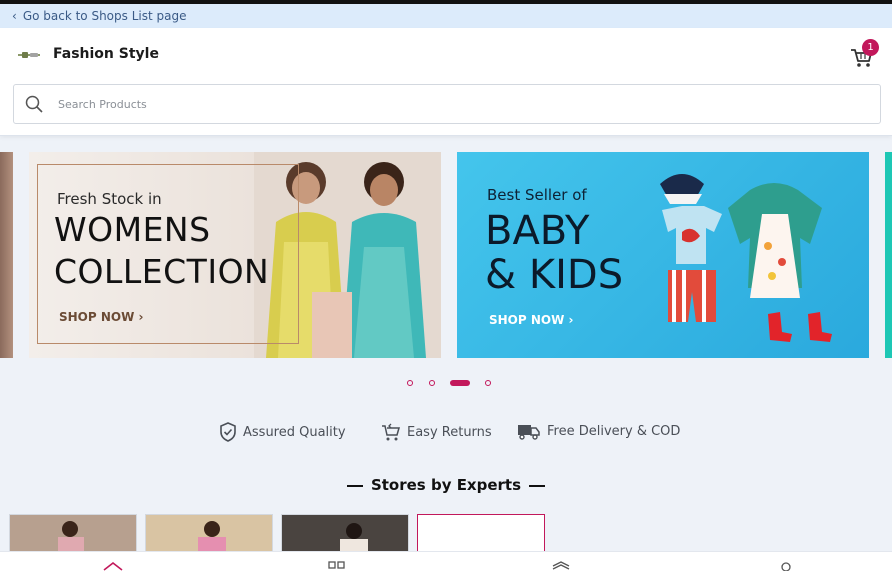  I want to click on search-input, so click(448, 104).